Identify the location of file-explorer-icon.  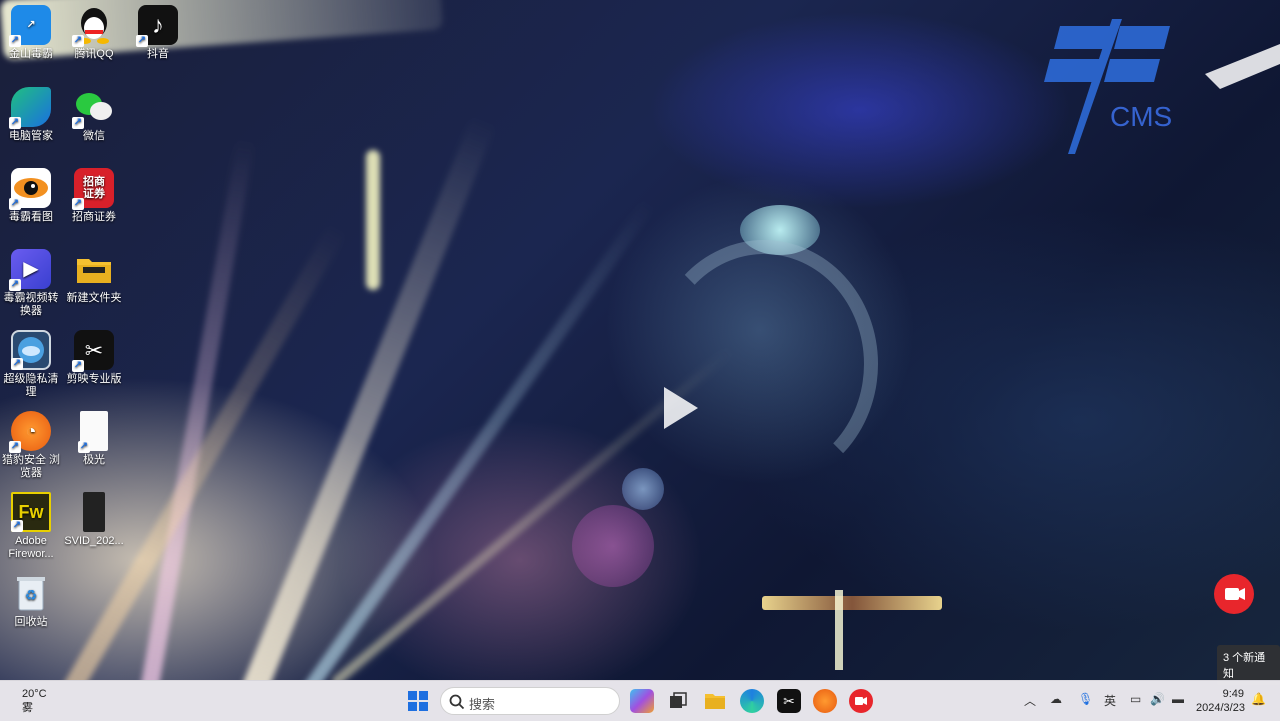
(715, 701).